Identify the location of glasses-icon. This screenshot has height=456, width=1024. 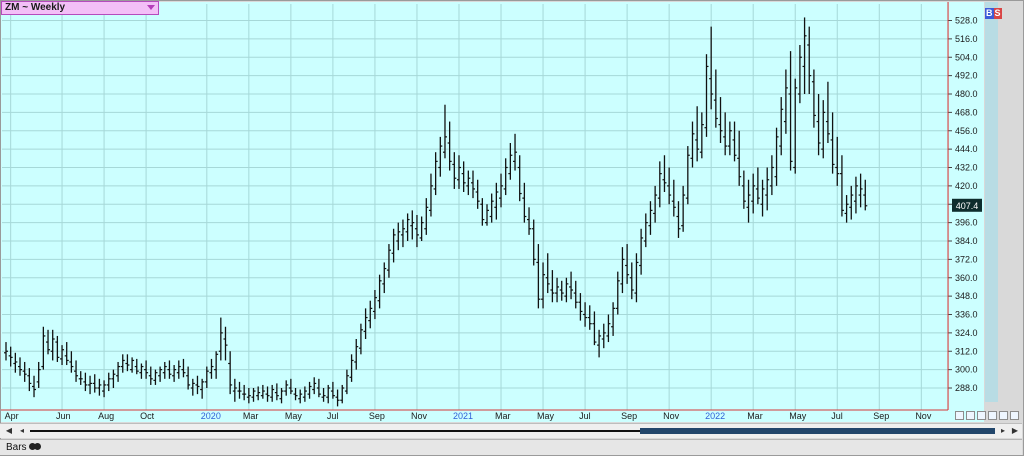
(35, 447).